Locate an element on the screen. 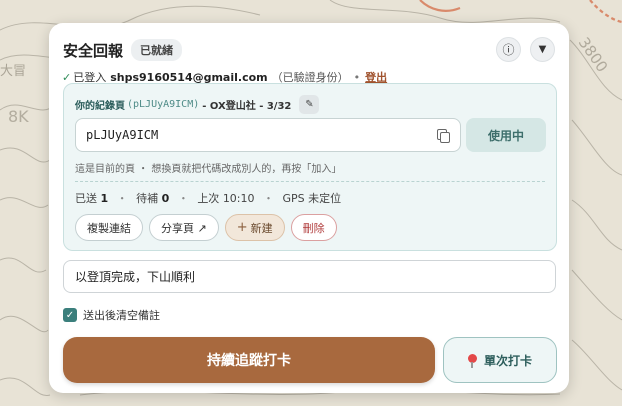 The height and width of the screenshot is (406, 622). divider is located at coordinates (310, 181).